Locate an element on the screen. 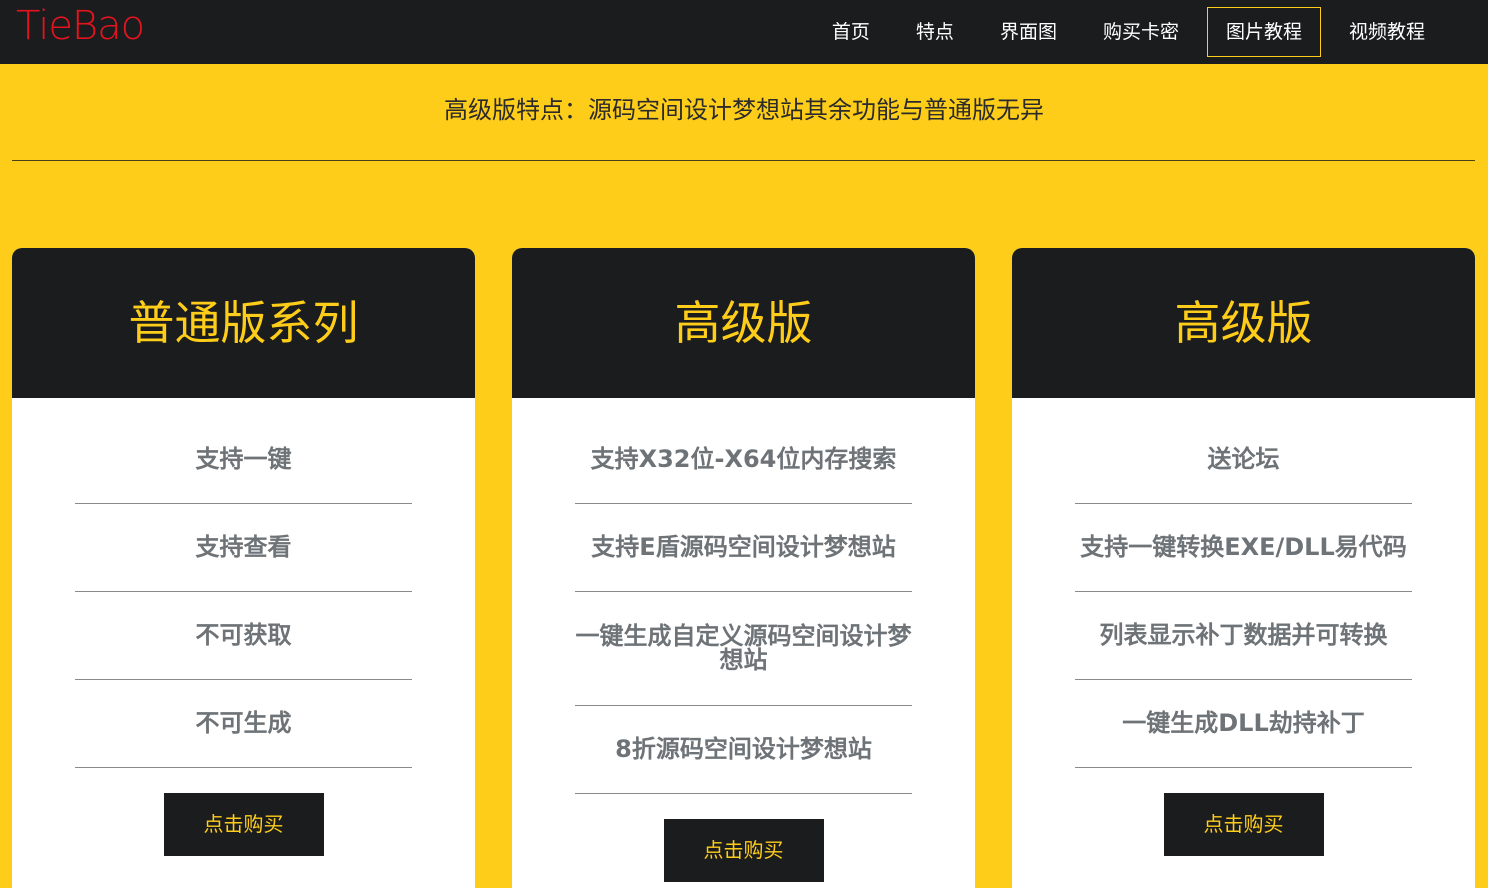 The height and width of the screenshot is (888, 1488). feature-item: 支持X32位-X64位内存搜索 is located at coordinates (743, 460).